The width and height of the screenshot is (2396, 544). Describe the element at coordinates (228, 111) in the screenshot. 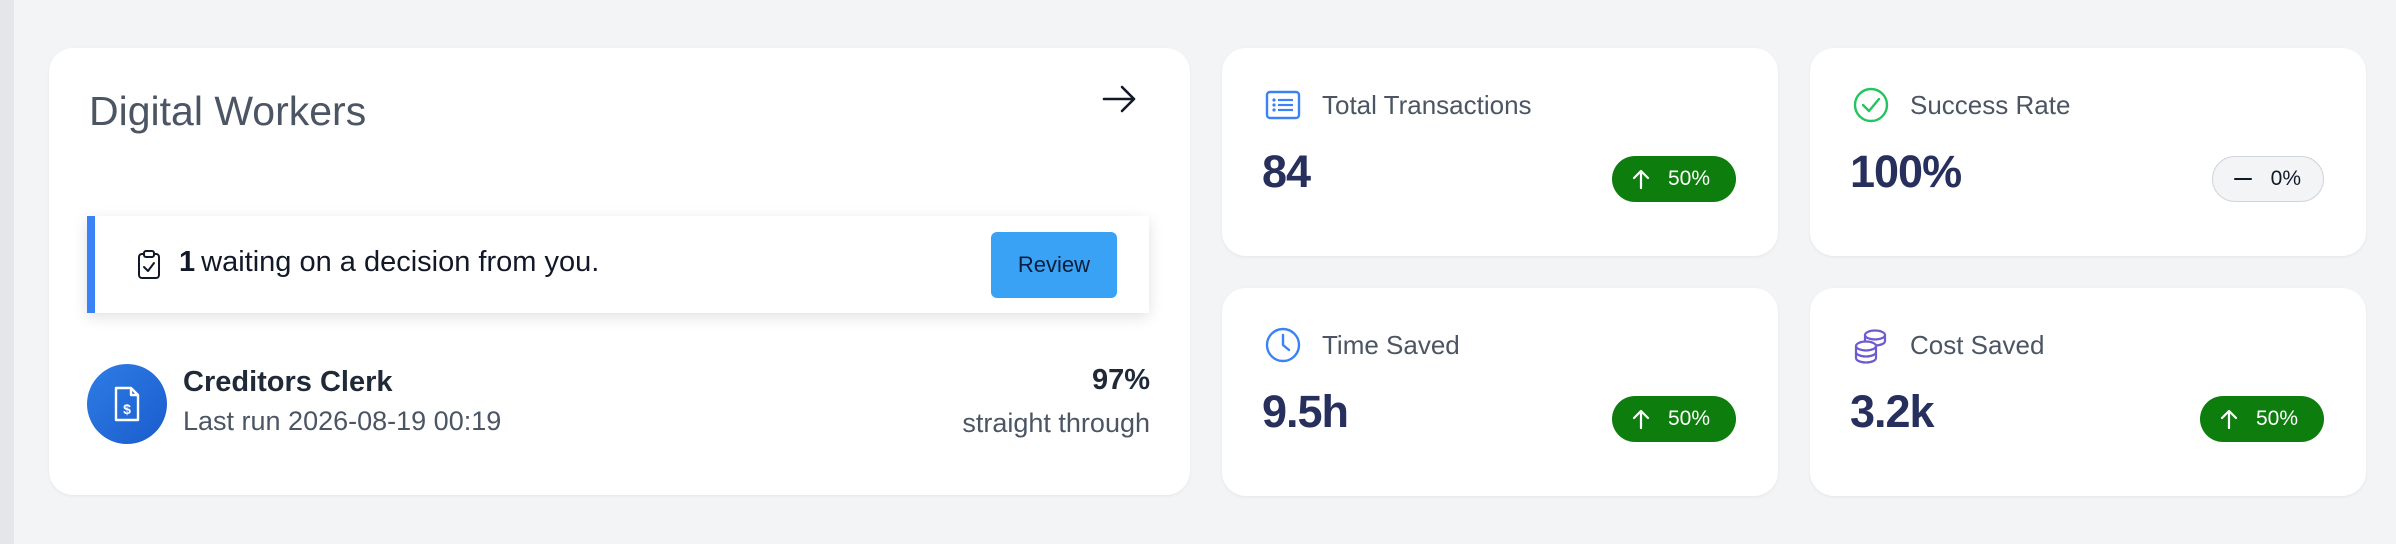

I see `card-title: Digital Workers` at that location.